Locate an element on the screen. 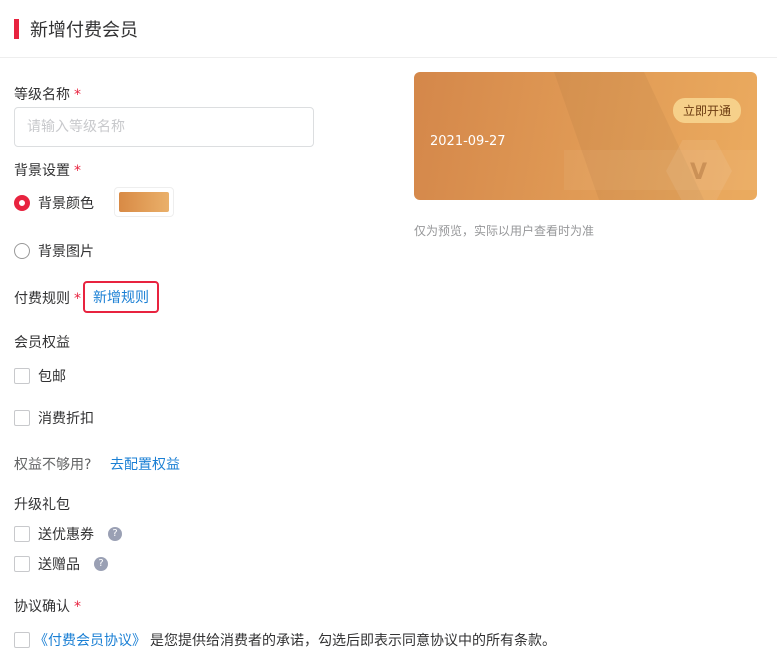  checkbox-label: 送赠品 is located at coordinates (59, 565).